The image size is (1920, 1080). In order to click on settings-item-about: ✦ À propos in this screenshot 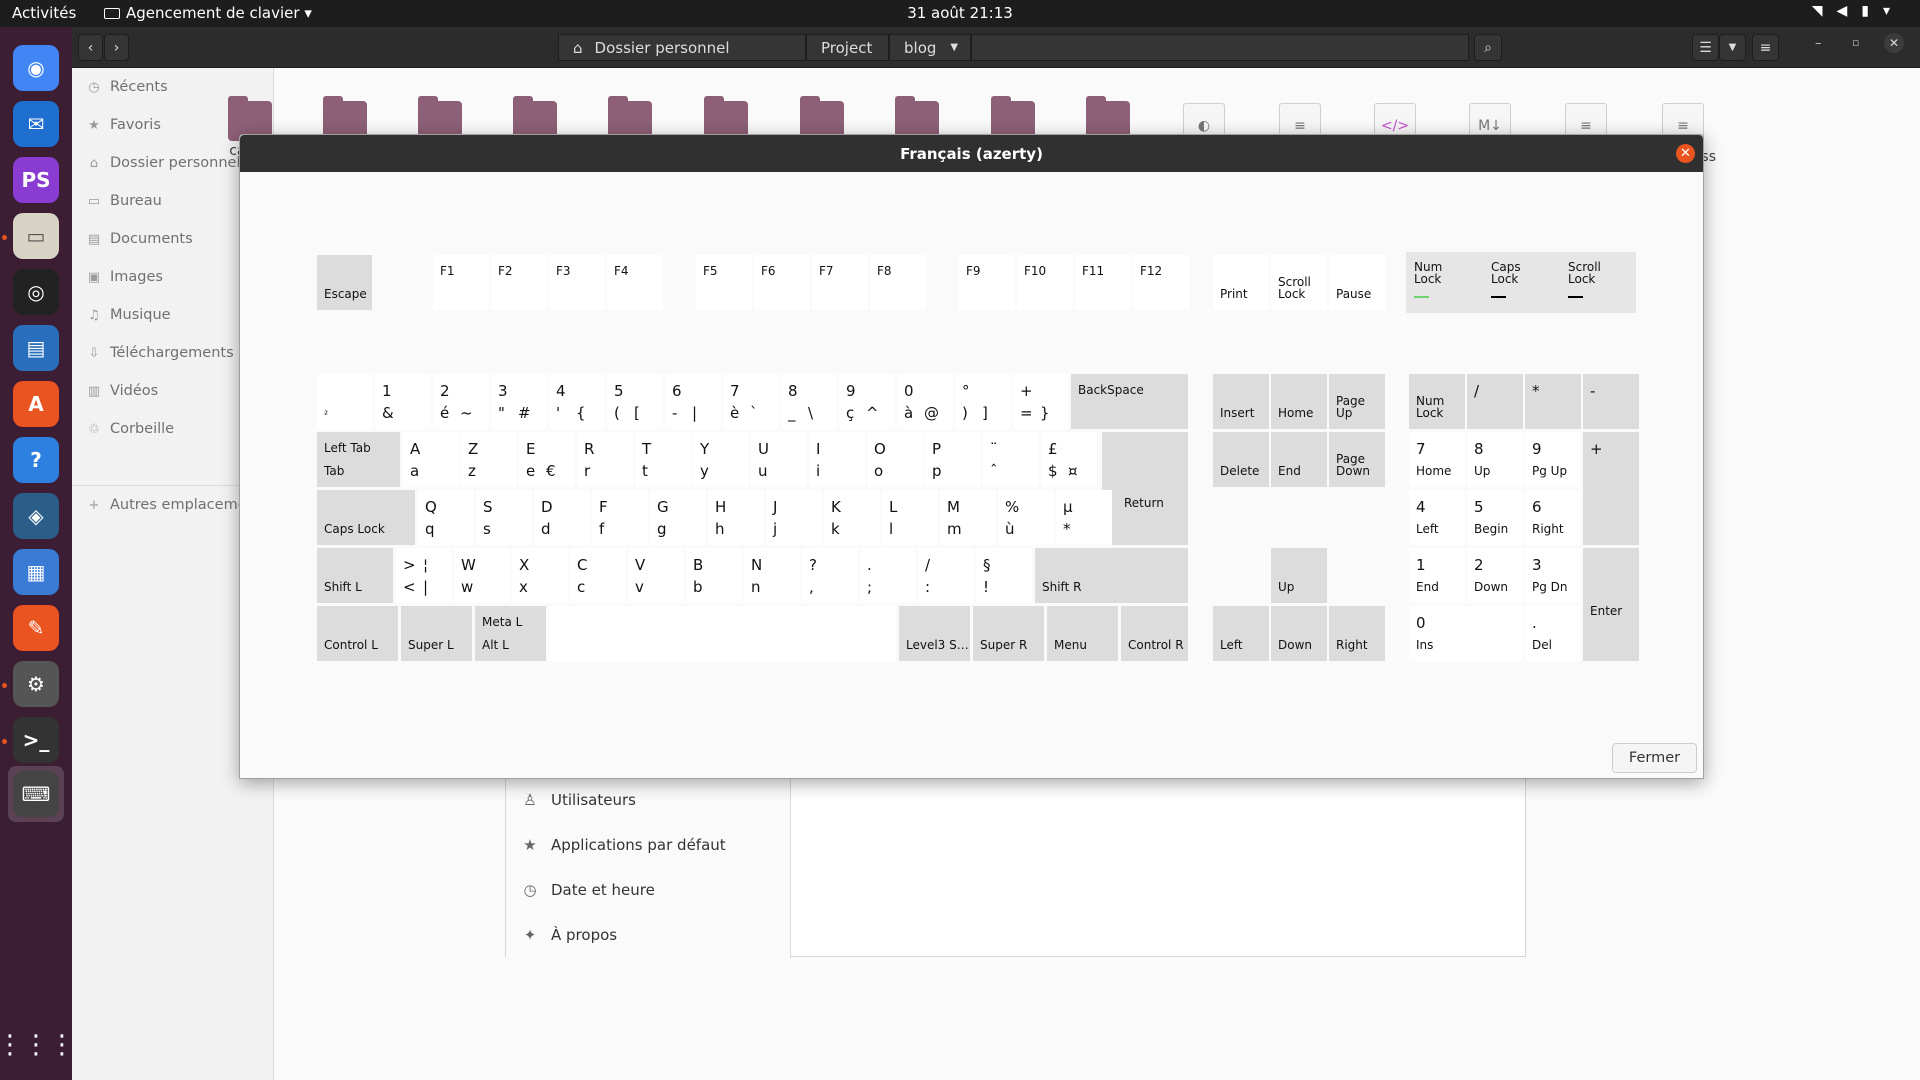, I will do `click(569, 935)`.